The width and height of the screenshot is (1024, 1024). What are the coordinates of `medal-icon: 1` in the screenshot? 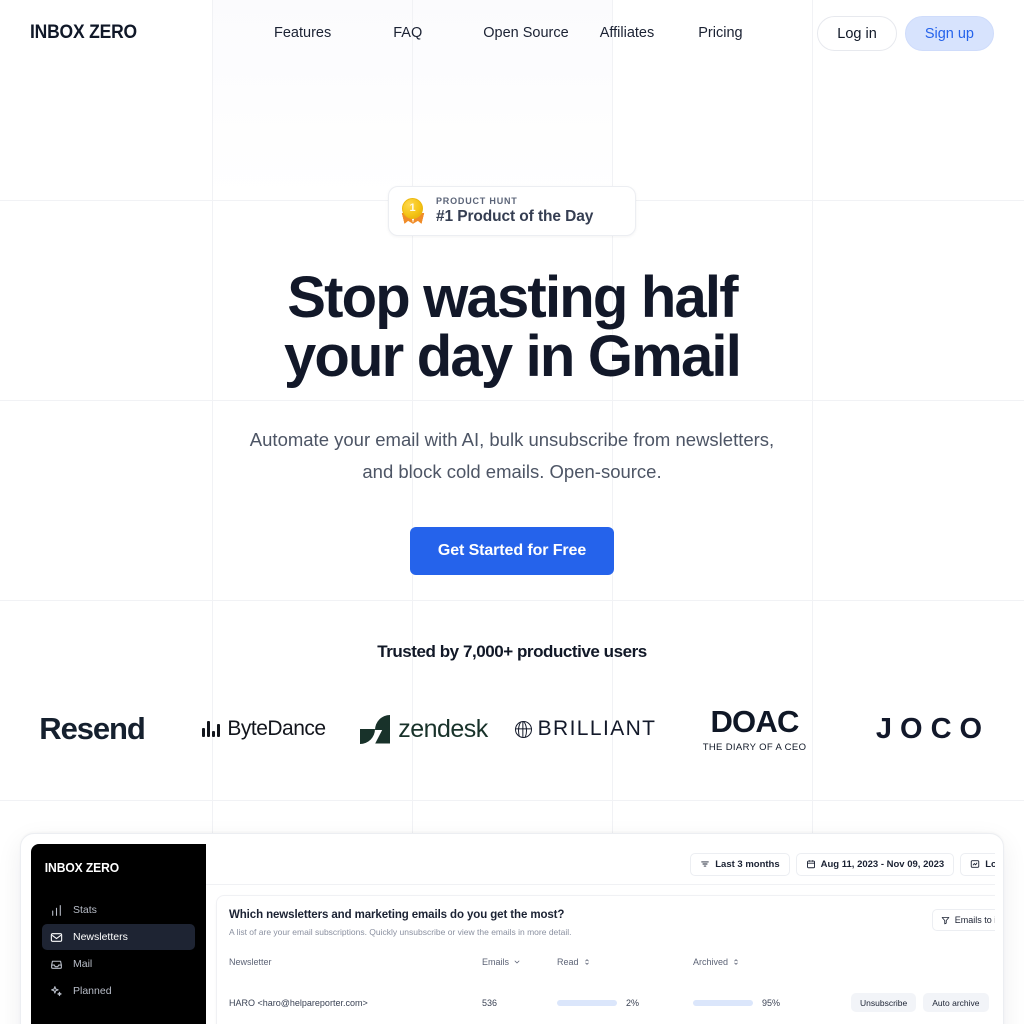 It's located at (413, 211).